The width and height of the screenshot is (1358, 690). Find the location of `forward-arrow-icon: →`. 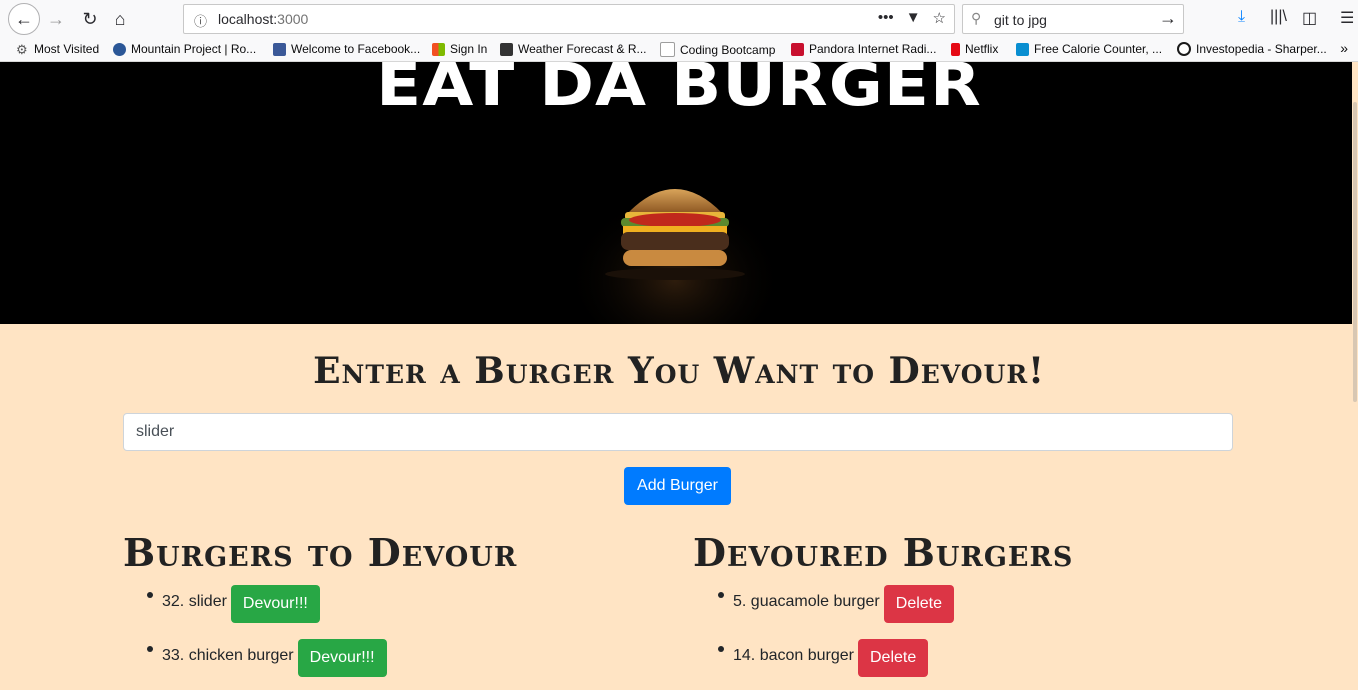

forward-arrow-icon: → is located at coordinates (56, 19).